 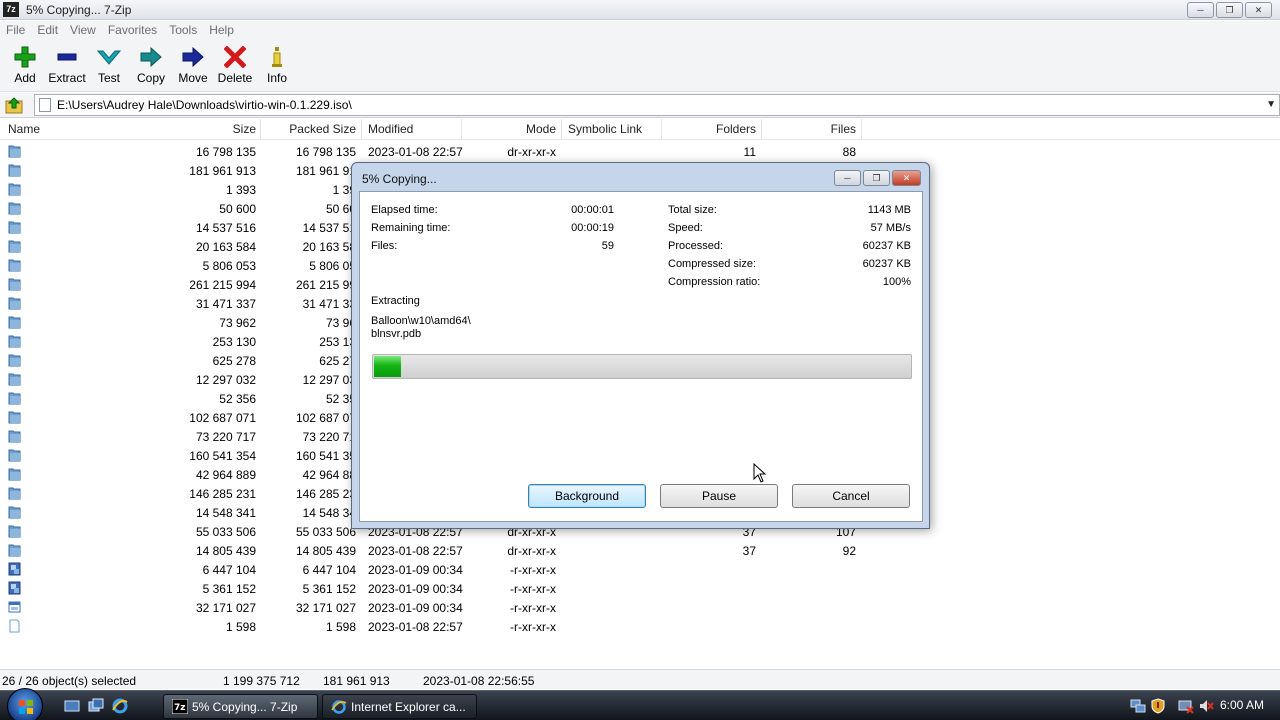 I want to click on cell-packed-size: 73 220 71, so click(x=329, y=437).